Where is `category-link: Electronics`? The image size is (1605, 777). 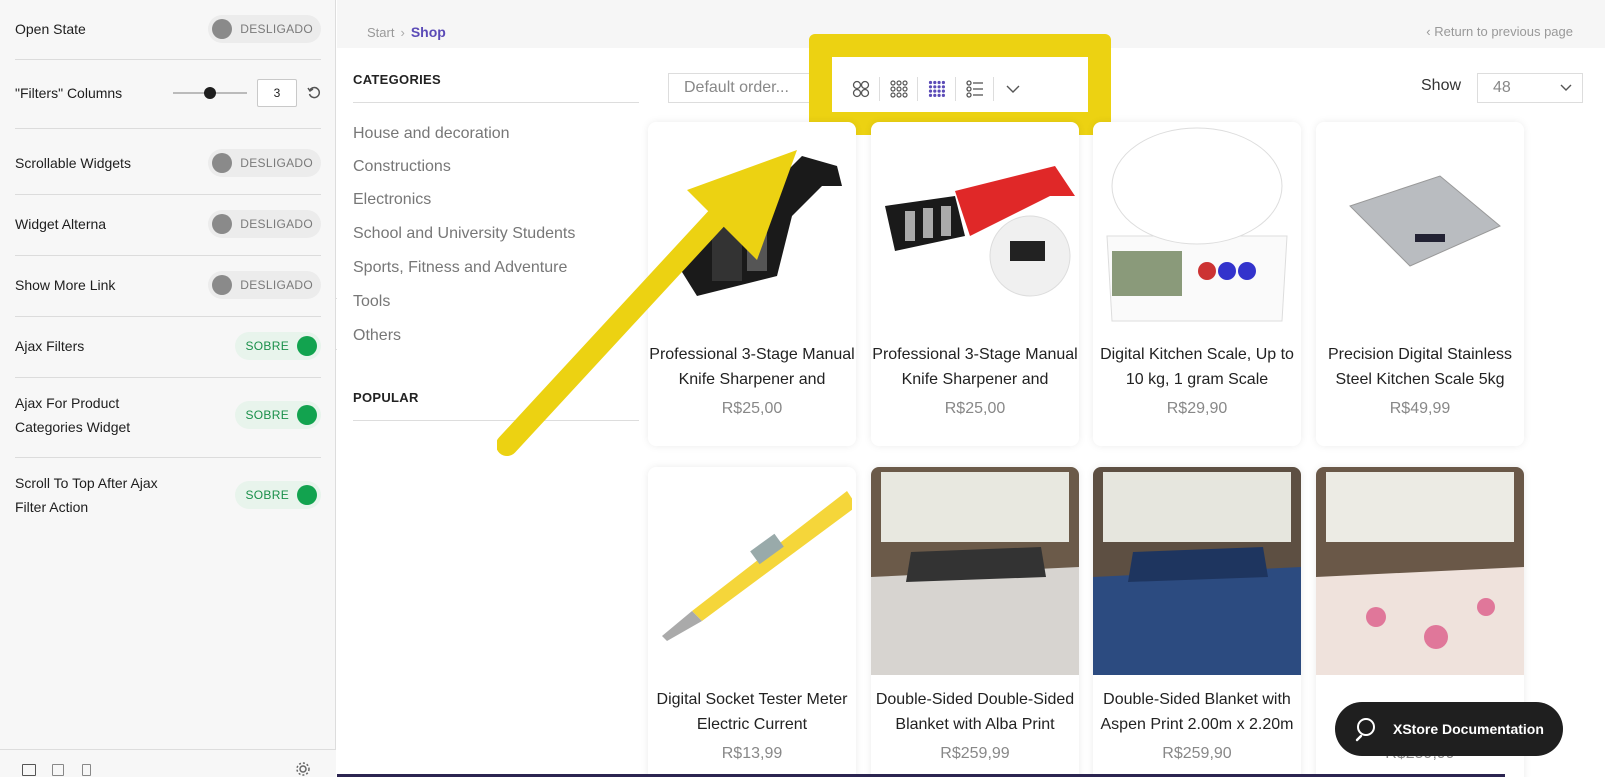
category-link: Electronics is located at coordinates (392, 200).